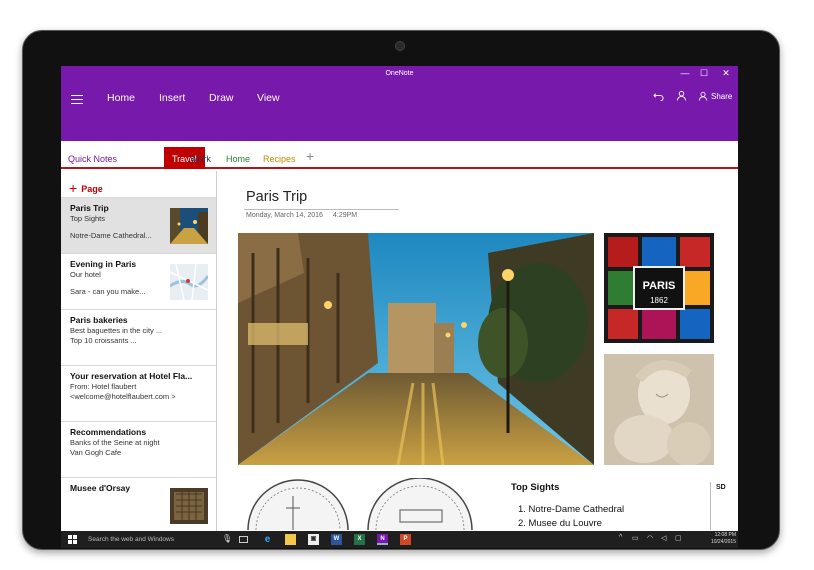 Image resolution: width=814 pixels, height=570 pixels. I want to click on menu-insert: Insert, so click(172, 98).